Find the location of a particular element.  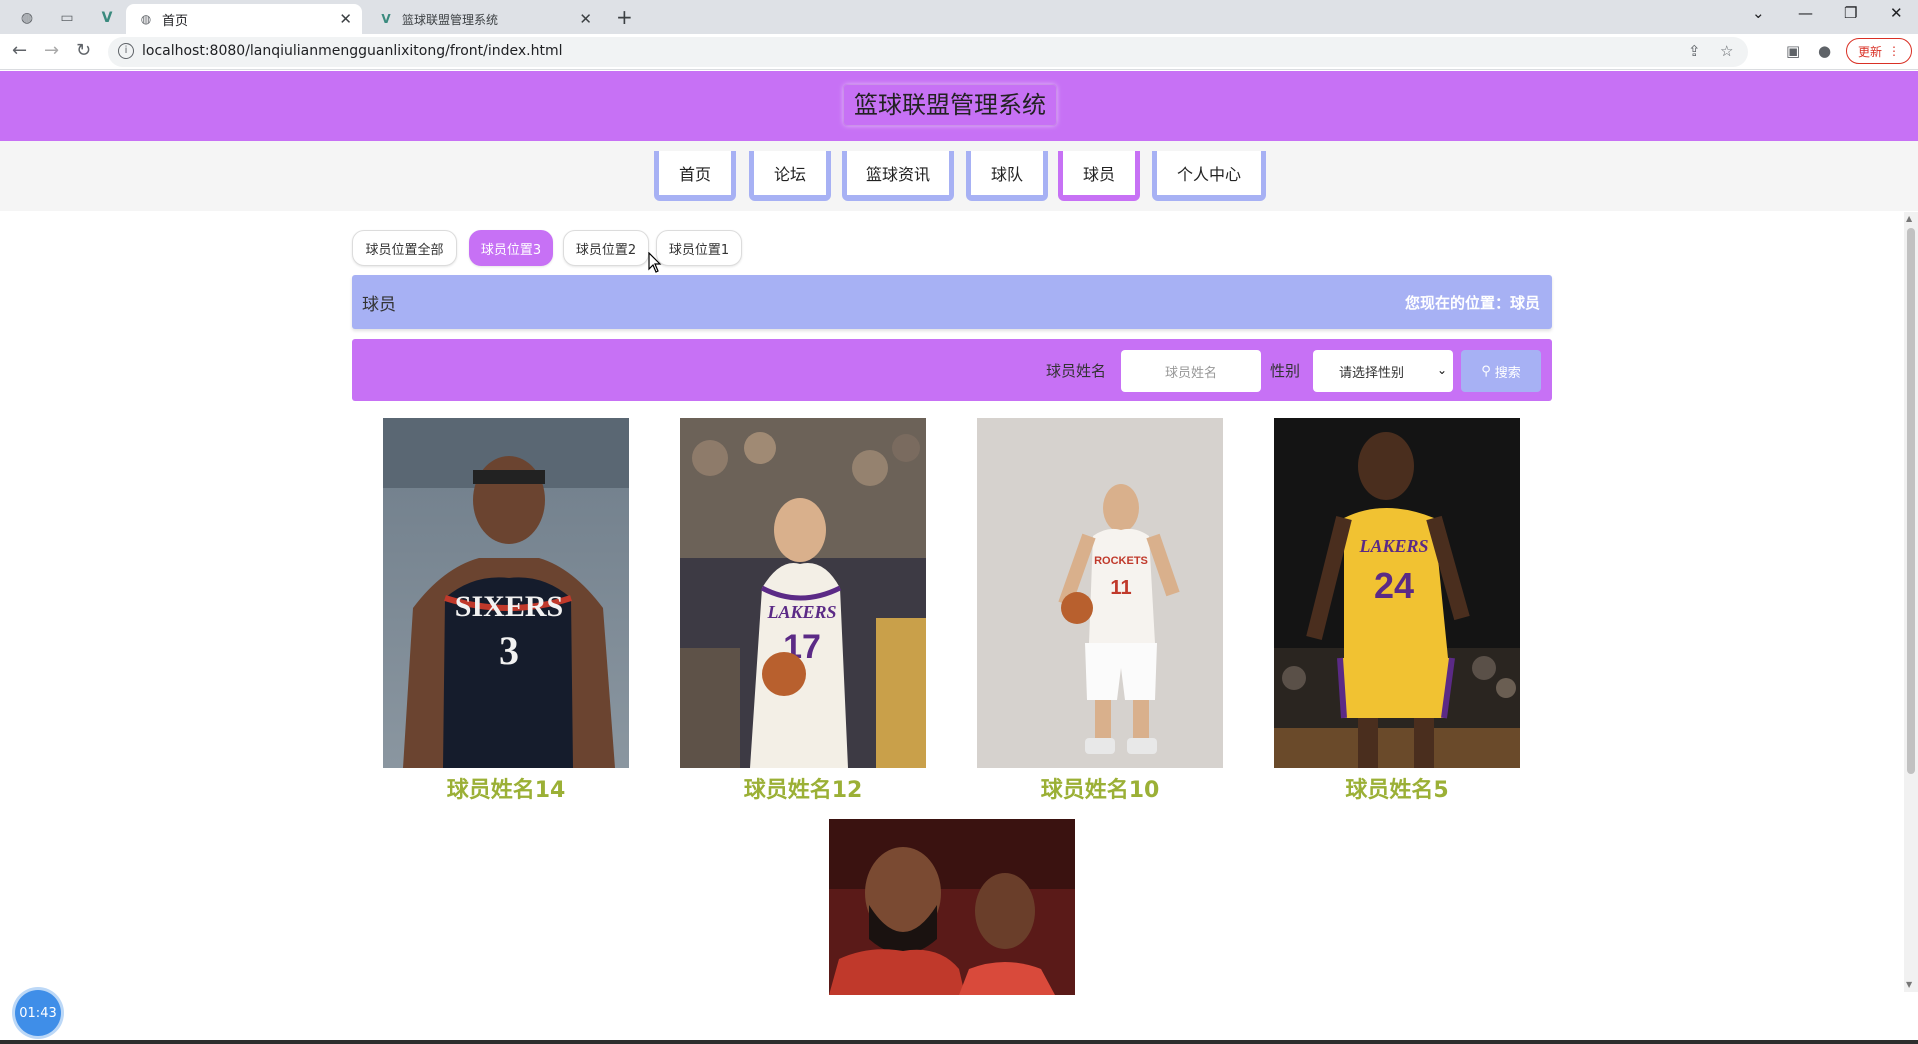

nav-item-players: 球员 is located at coordinates (1099, 176).